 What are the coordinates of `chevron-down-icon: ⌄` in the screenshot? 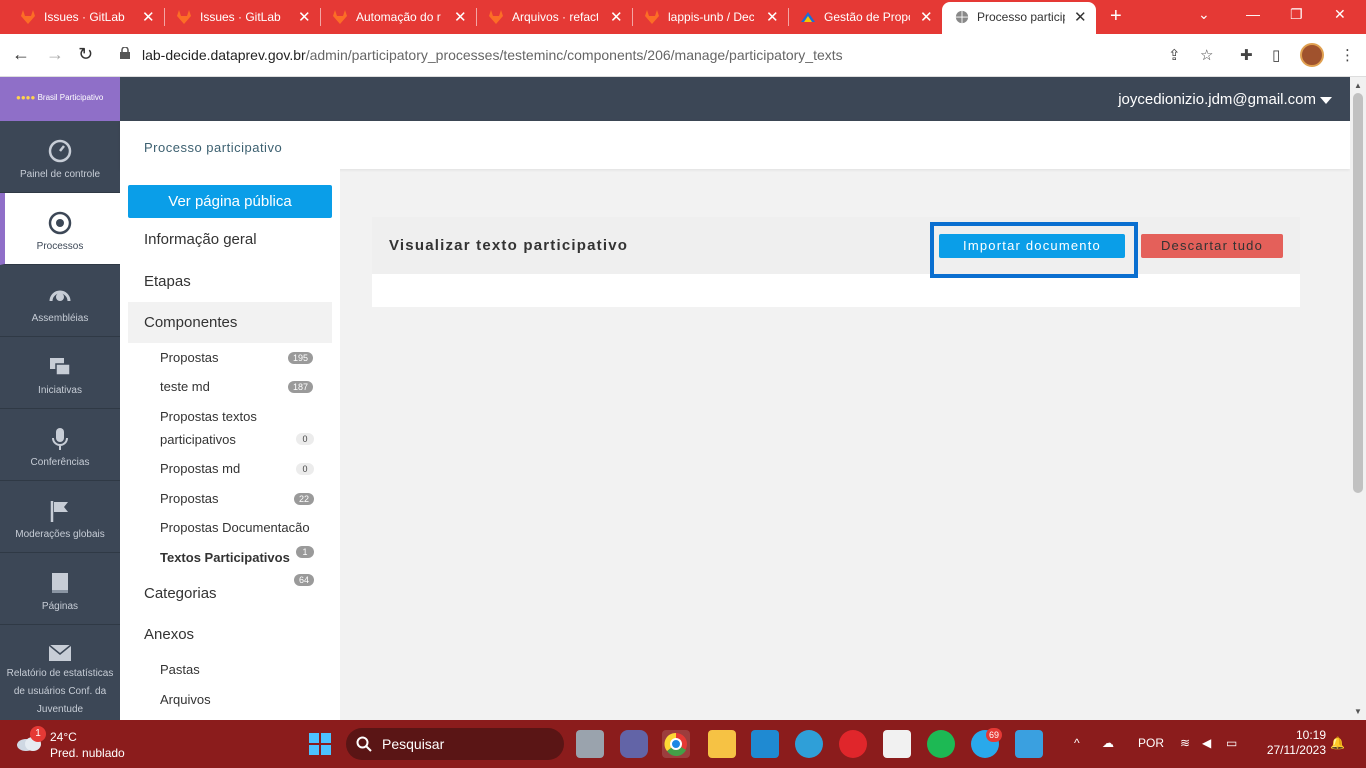 It's located at (1204, 14).